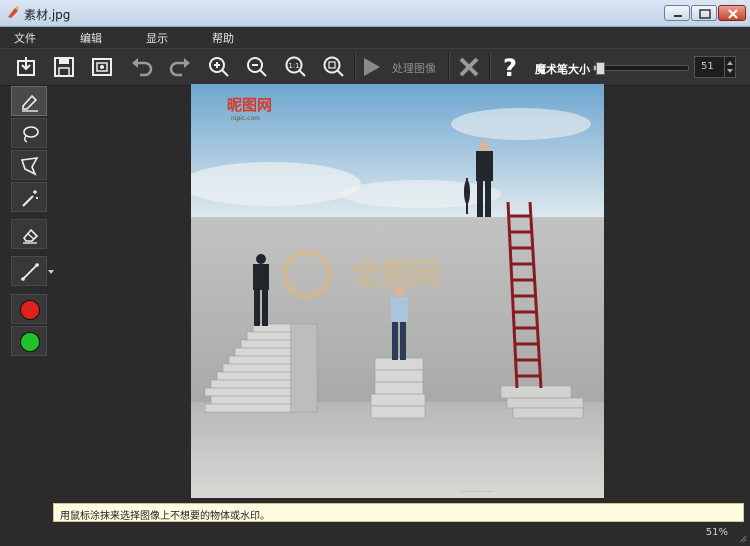 Image resolution: width=750 pixels, height=546 pixels. I want to click on brush-size-slider, so click(641, 68).